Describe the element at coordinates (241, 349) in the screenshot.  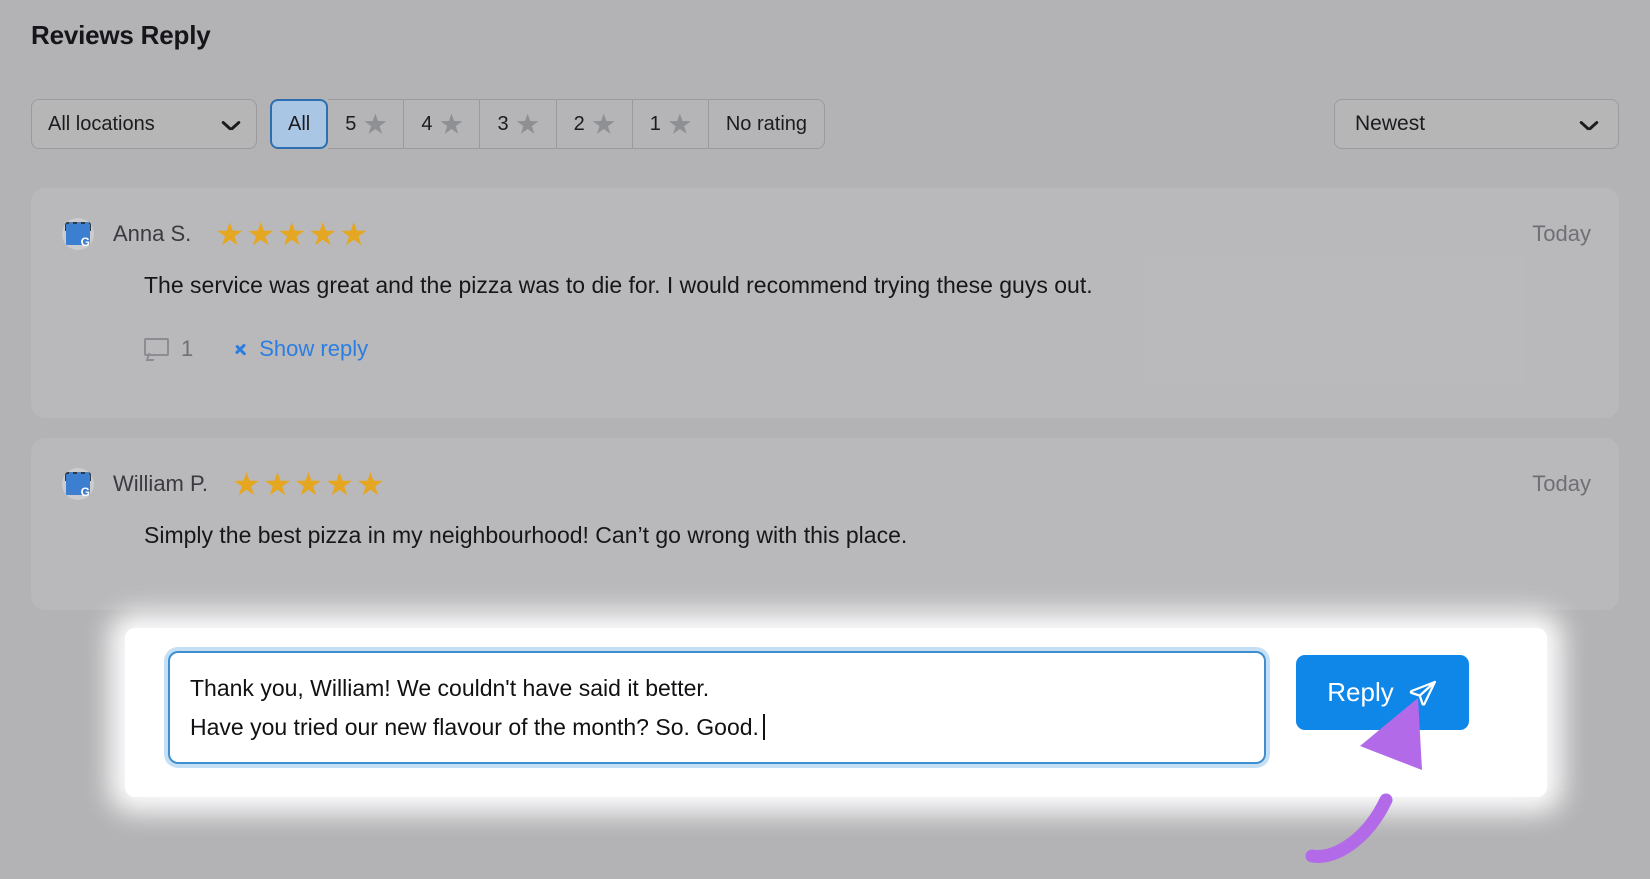
I see `chevron-right-icon` at that location.